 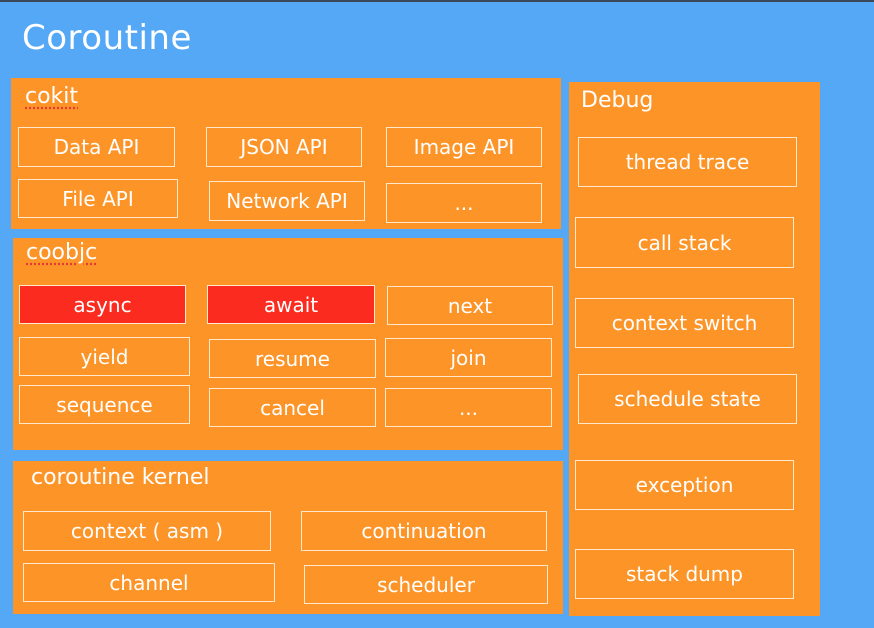 What do you see at coordinates (149, 582) in the screenshot?
I see `kernel-channel: channel` at bounding box center [149, 582].